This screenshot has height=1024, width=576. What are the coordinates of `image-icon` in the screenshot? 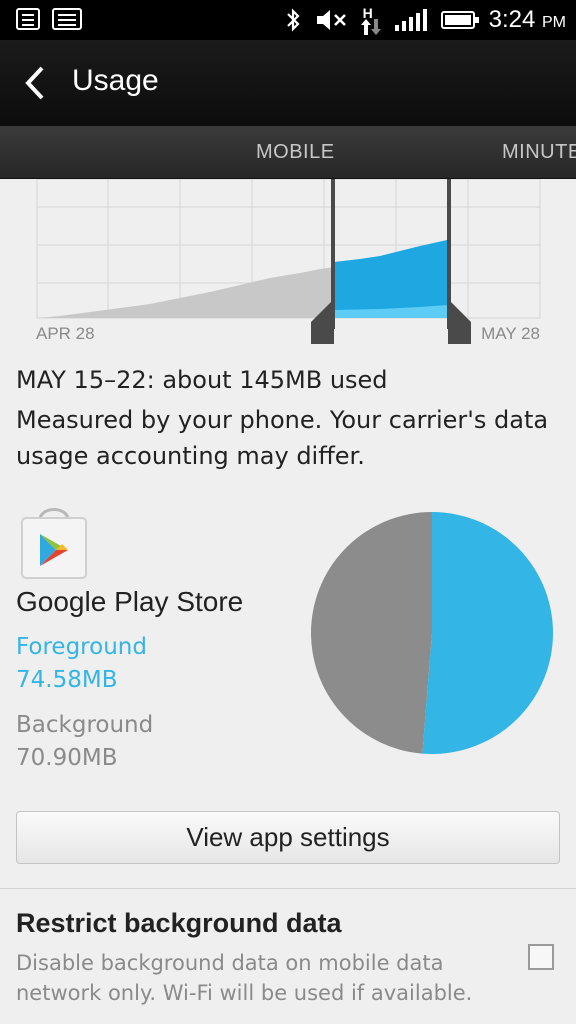 It's located at (67, 19).